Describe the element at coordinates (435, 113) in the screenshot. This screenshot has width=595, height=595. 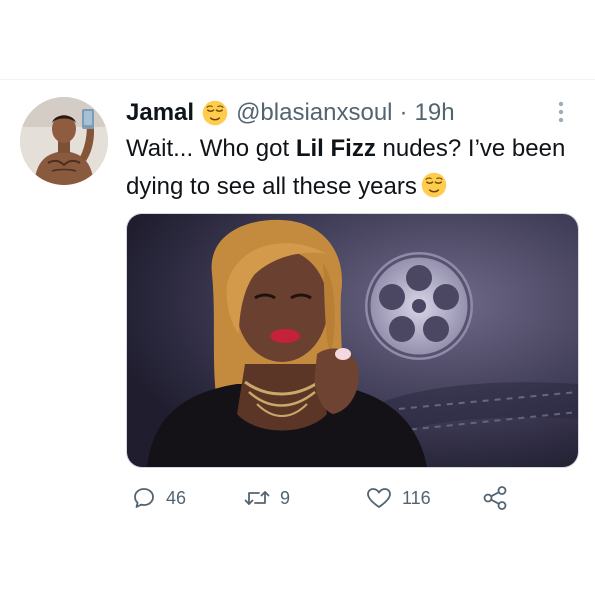
I see `tweet-timestamp: 19h` at that location.